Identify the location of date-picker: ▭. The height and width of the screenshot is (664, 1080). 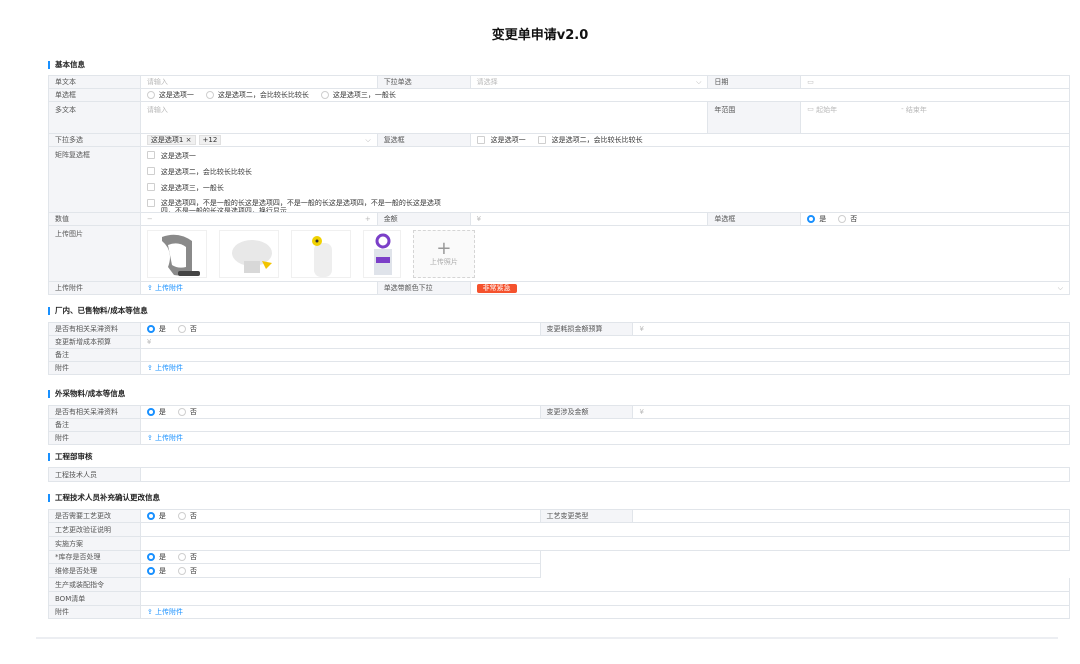
(936, 82).